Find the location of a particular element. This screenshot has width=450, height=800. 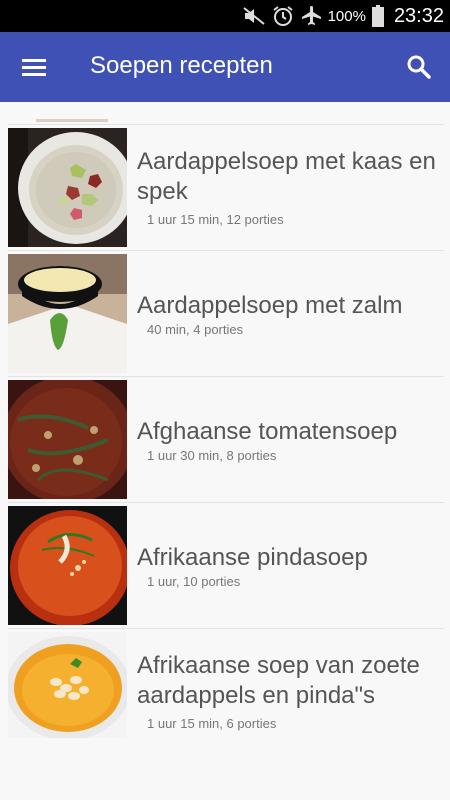

recipe-meta: 1 uur 15 min, 6 porties is located at coordinates (212, 723).